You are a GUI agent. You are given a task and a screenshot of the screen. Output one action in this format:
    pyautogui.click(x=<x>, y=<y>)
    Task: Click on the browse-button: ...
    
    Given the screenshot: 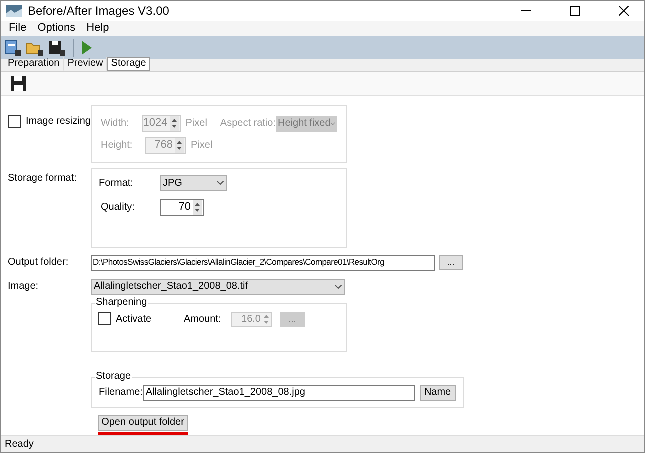 What is the action you would take?
    pyautogui.click(x=451, y=262)
    